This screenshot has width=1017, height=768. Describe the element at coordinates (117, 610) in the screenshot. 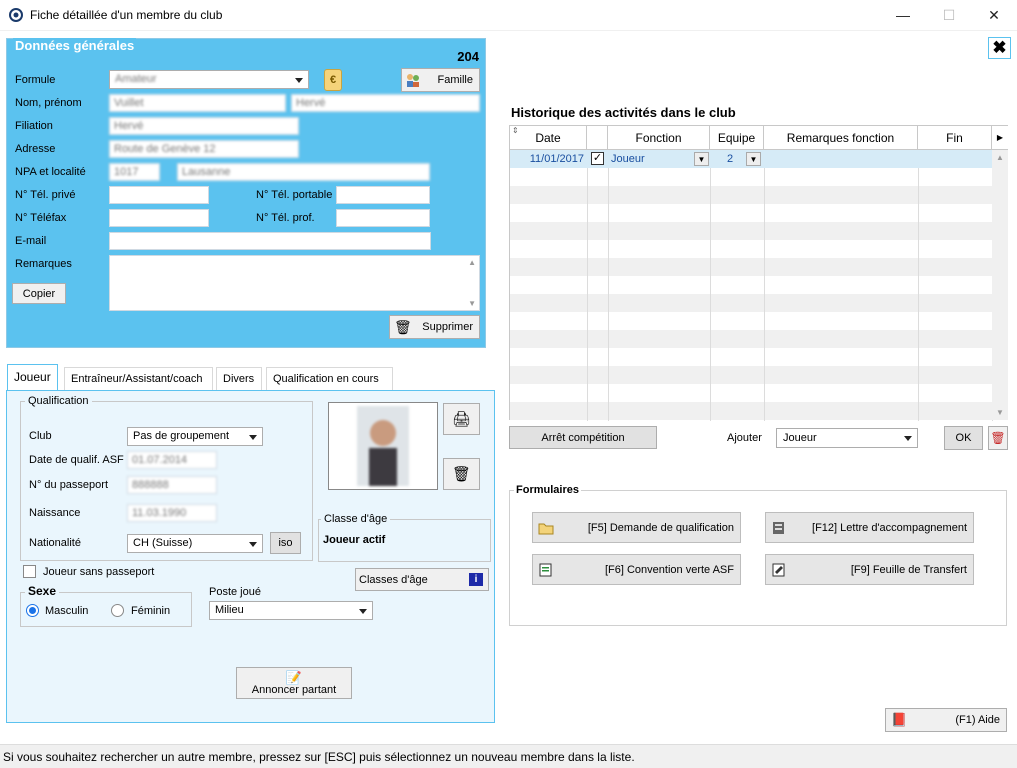

I see `feminin-radio` at that location.